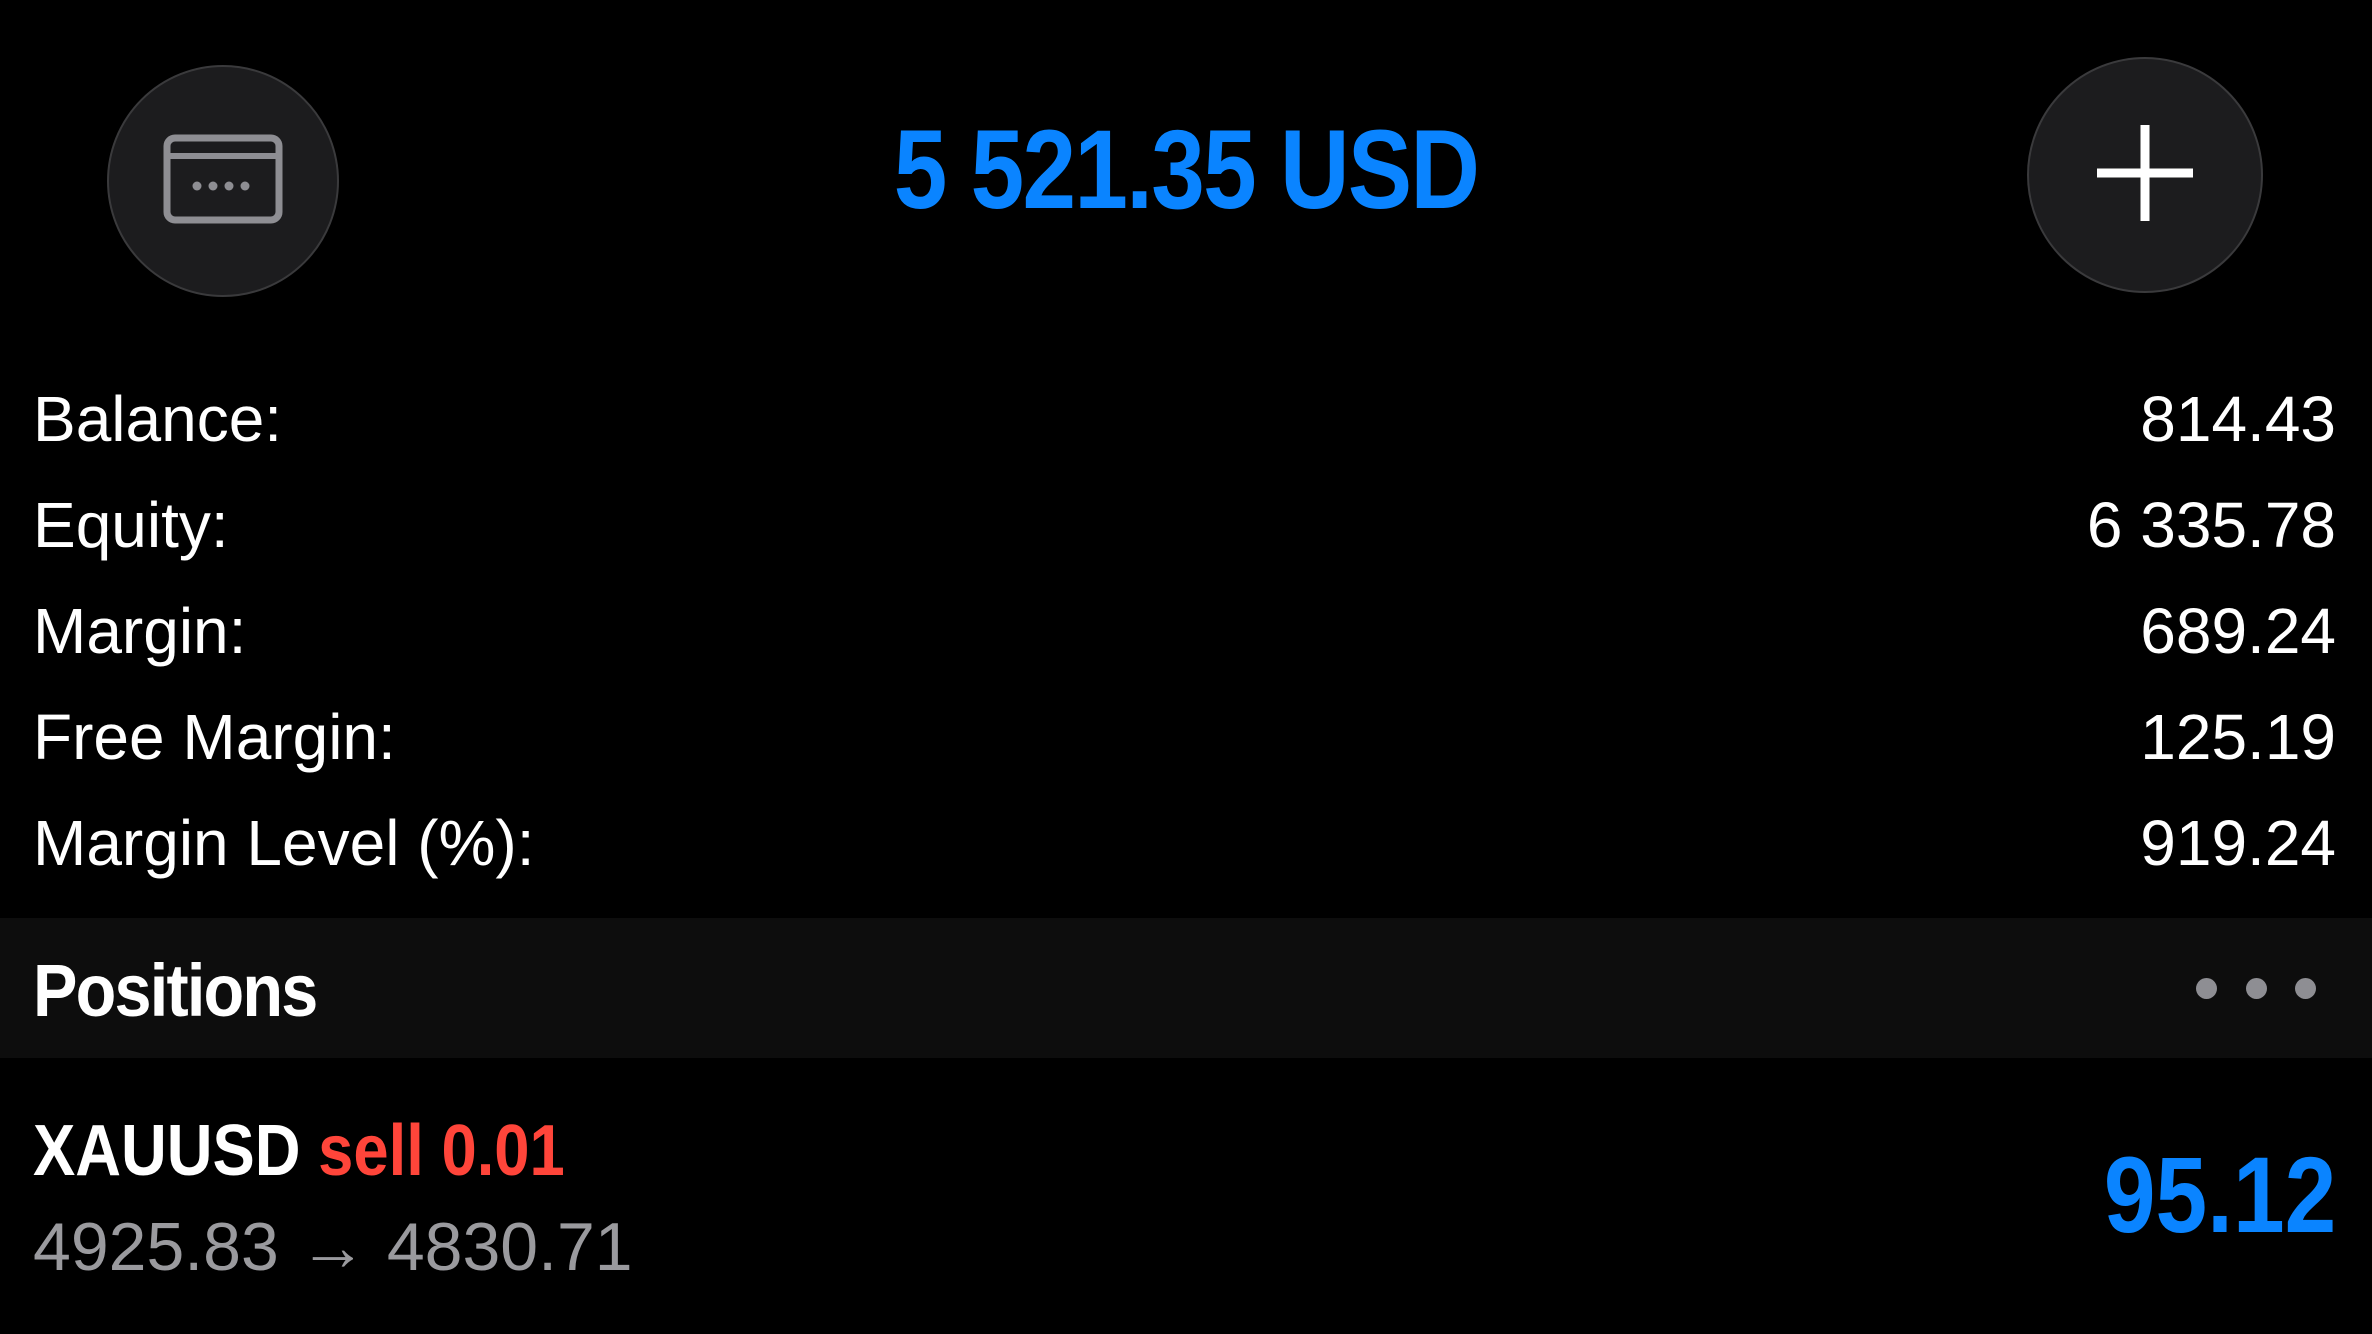  I want to click on balance-label: Balance:, so click(158, 419).